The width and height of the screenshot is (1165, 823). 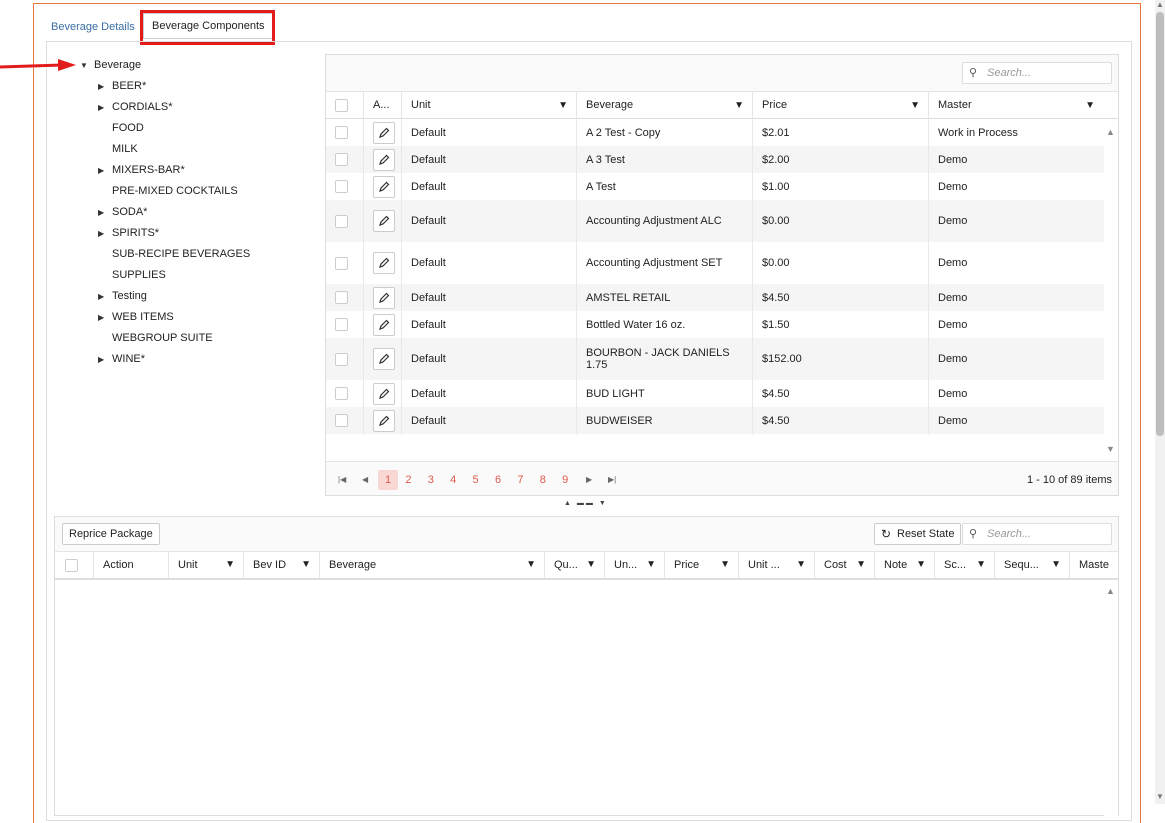 What do you see at coordinates (918, 534) in the screenshot?
I see `reset-state-button: ↻ Reset State` at bounding box center [918, 534].